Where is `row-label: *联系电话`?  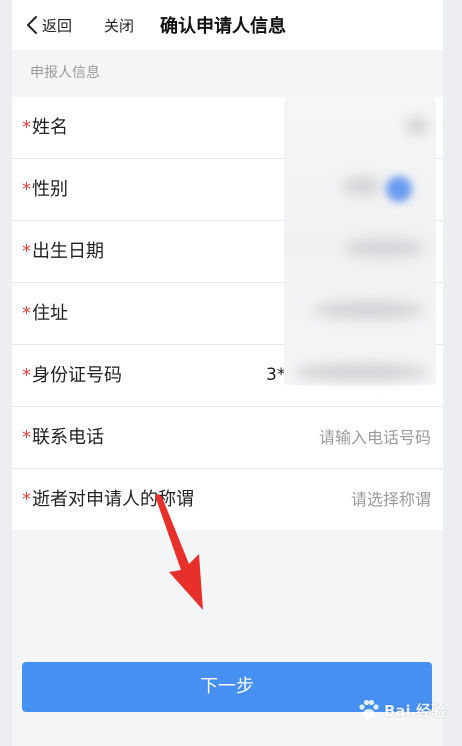
row-label: *联系电话 is located at coordinates (63, 437).